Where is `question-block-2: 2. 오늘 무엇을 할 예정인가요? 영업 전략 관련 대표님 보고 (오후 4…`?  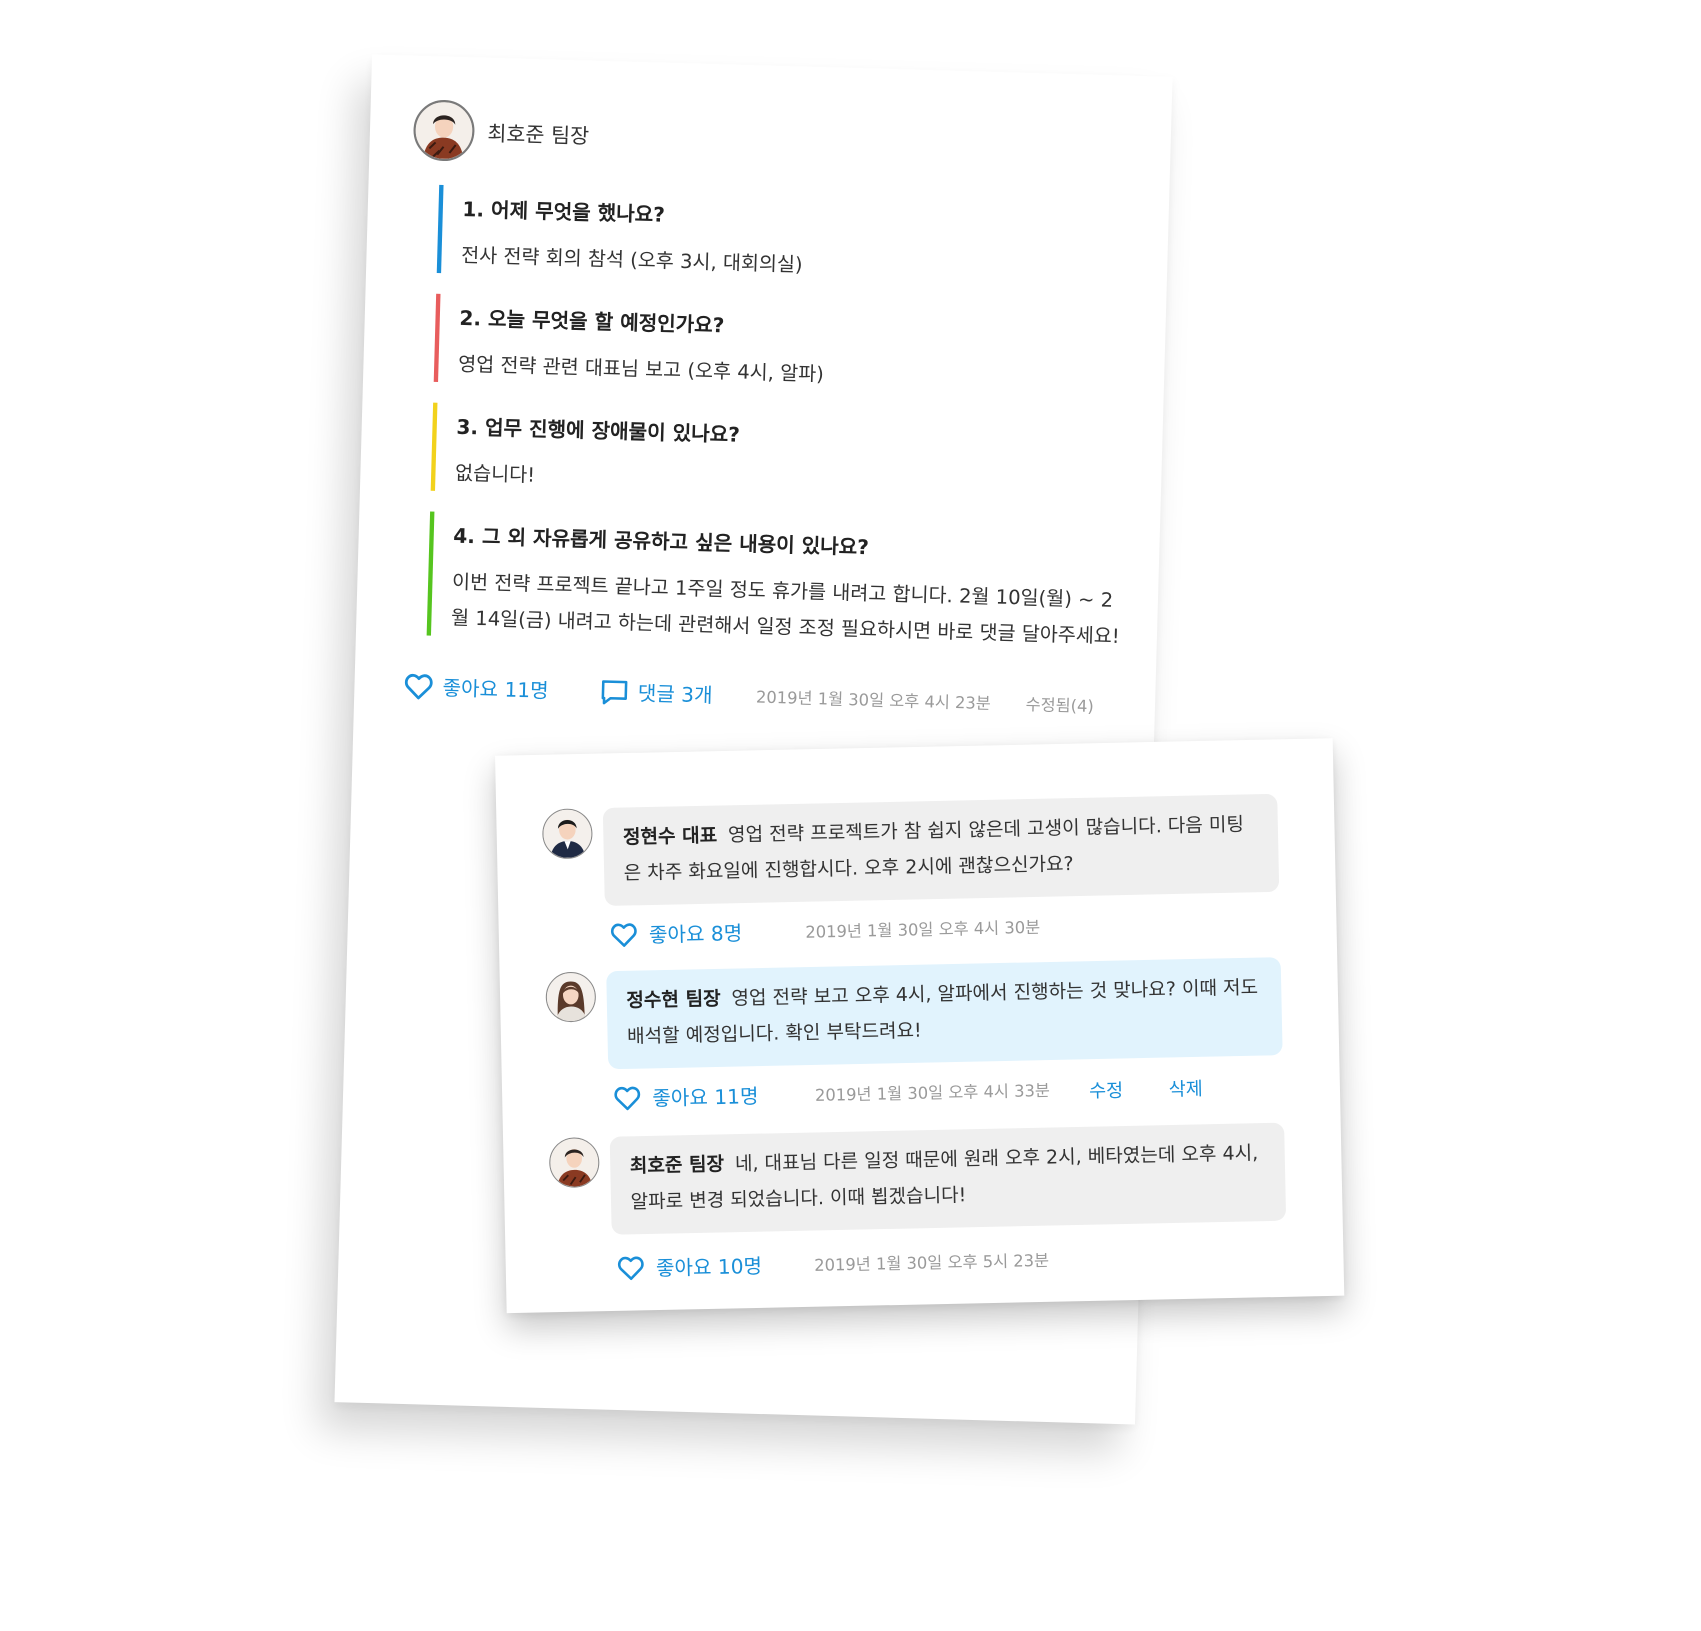
question-block-2: 2. 오늘 무엇을 할 예정인가요? 영업 전략 관련 대표님 보고 (오후 4… is located at coordinates (784, 347).